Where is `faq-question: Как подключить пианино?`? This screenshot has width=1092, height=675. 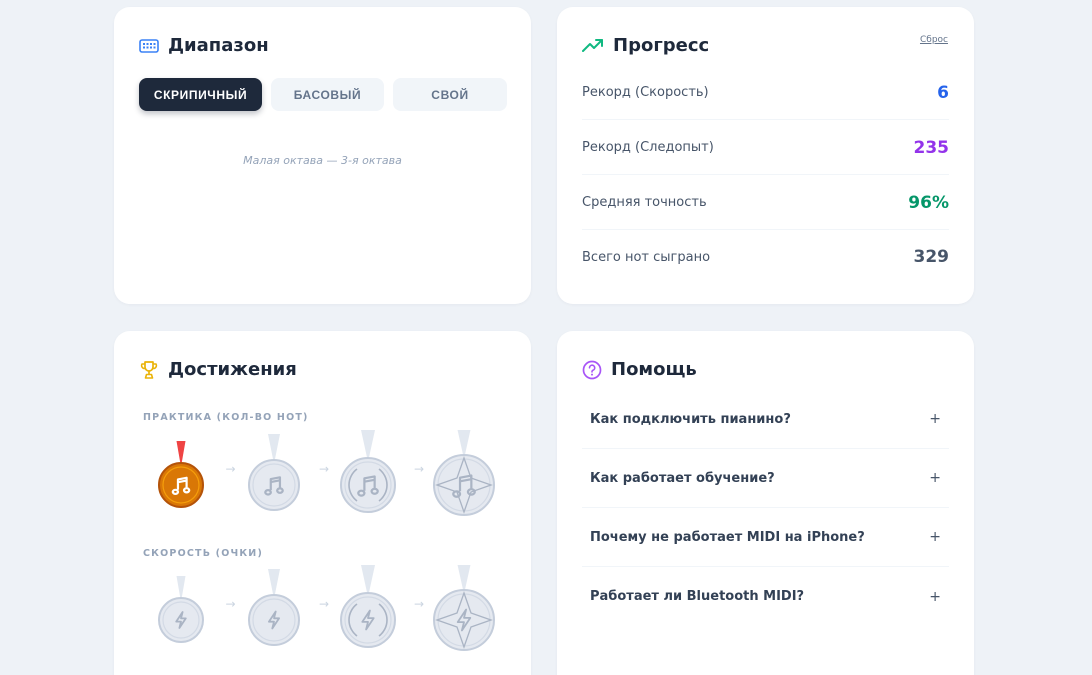
faq-question: Как подключить пианино? is located at coordinates (690, 419).